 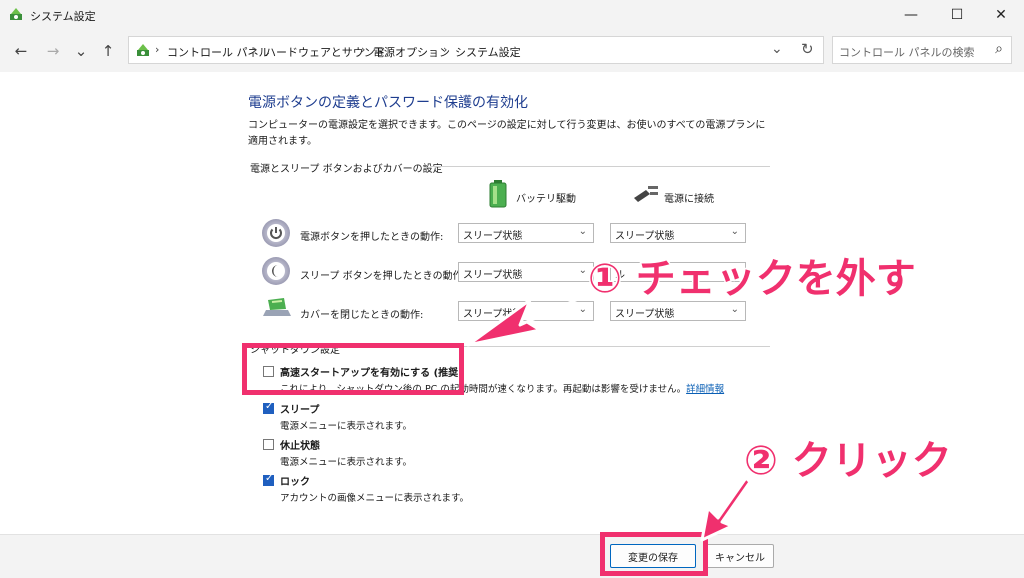 What do you see at coordinates (726, 509) in the screenshot?
I see `arrow-to-save-button` at bounding box center [726, 509].